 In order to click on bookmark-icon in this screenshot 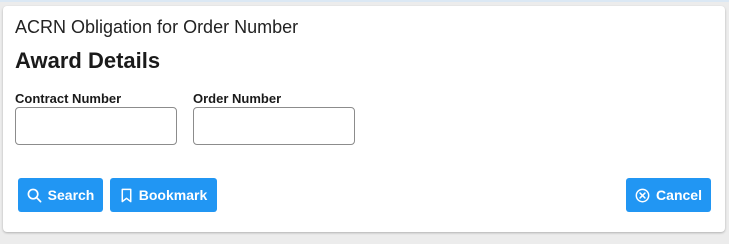, I will do `click(126, 195)`.